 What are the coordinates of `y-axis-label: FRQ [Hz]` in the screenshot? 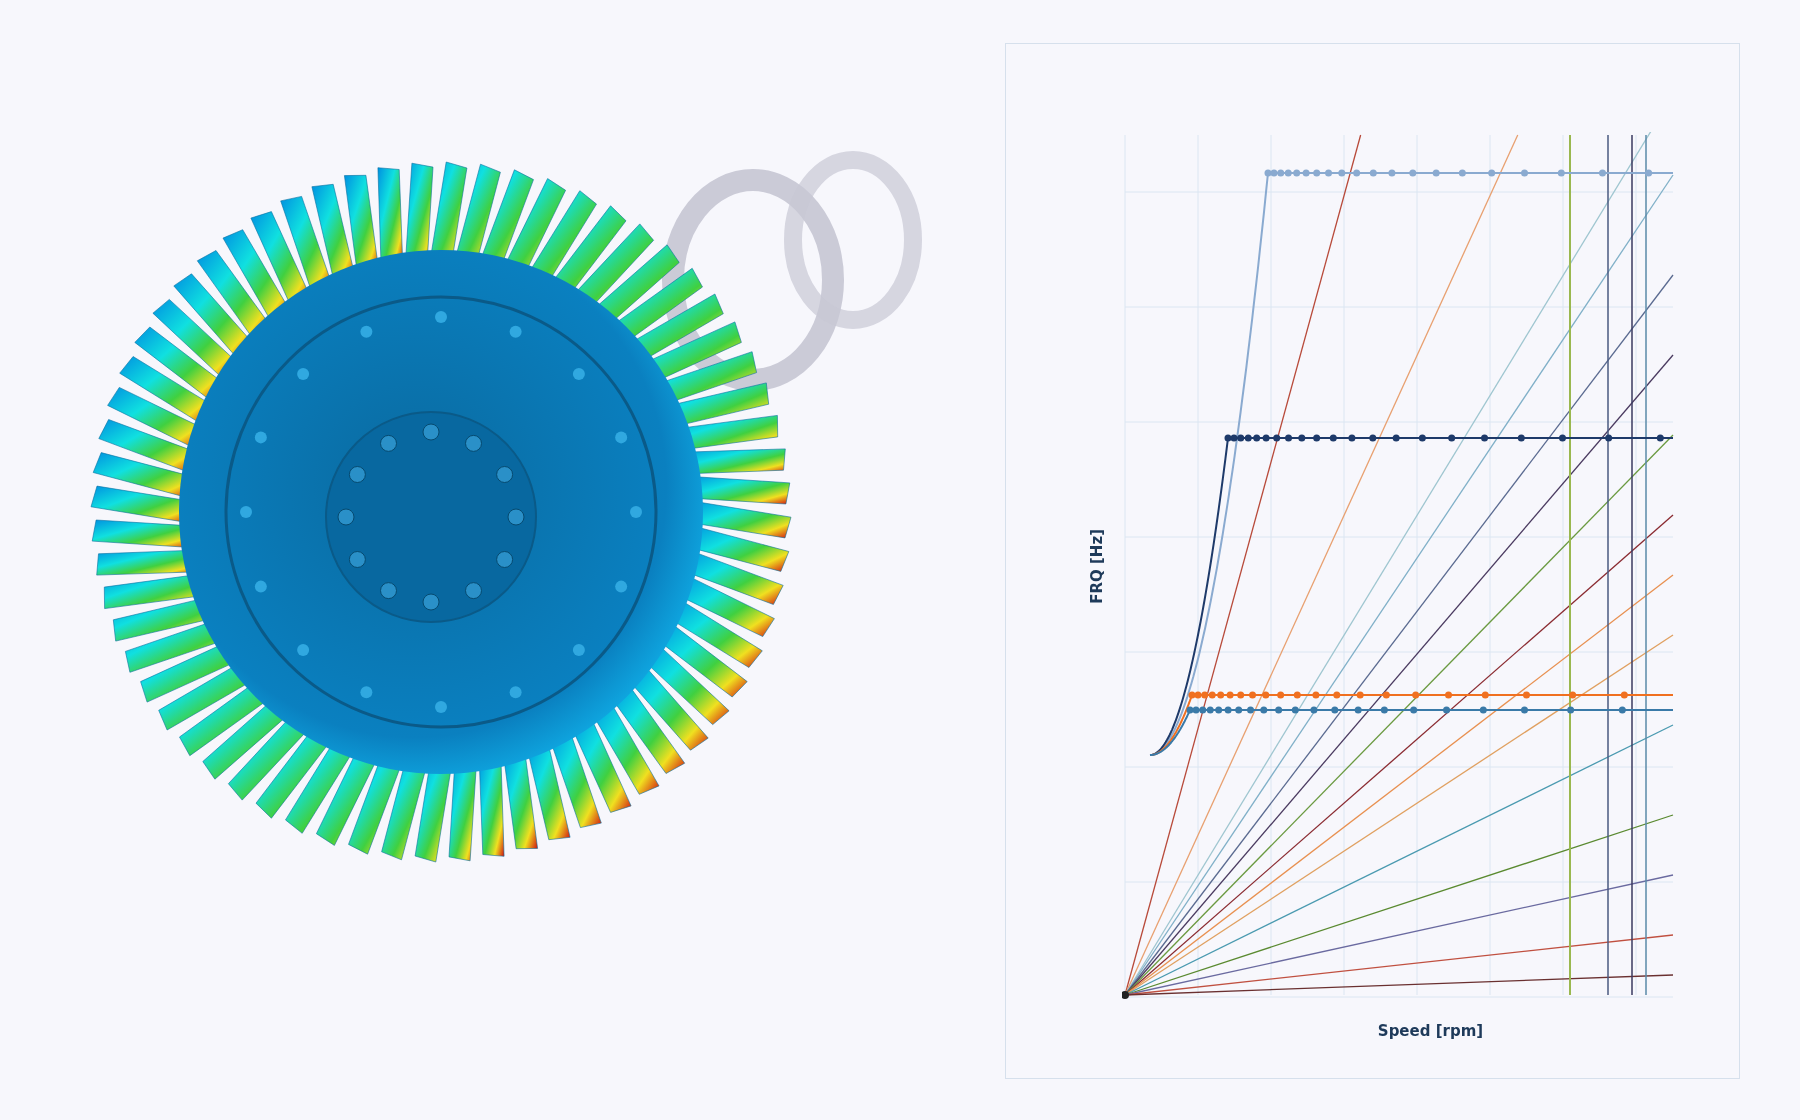 It's located at (1097, 566).